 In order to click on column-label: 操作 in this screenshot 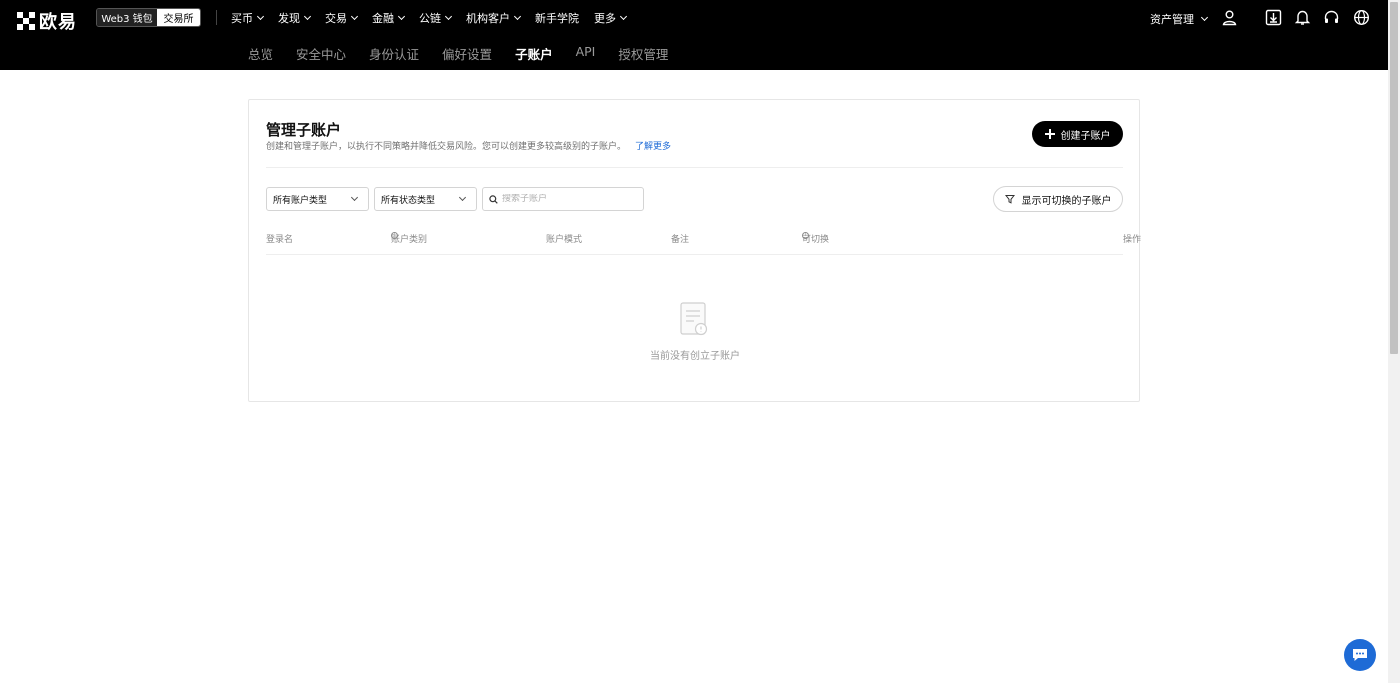, I will do `click(1132, 240)`.